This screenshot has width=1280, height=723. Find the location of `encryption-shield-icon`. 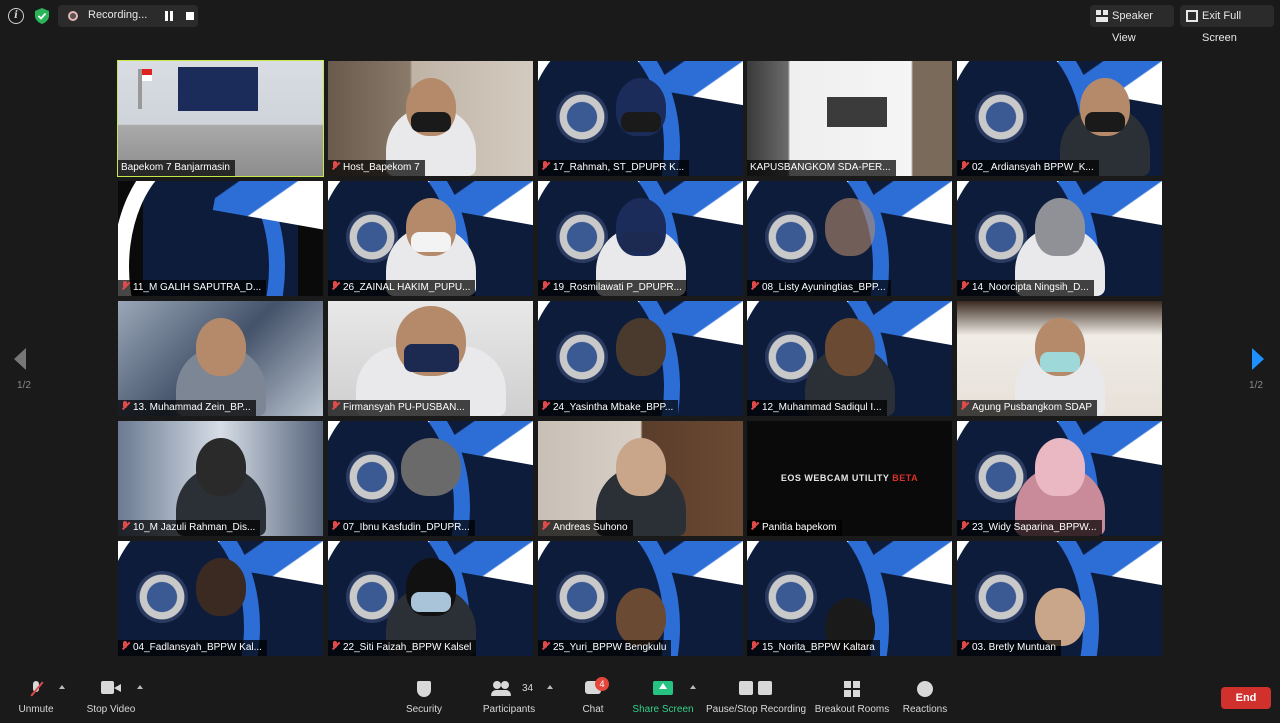

encryption-shield-icon is located at coordinates (42, 16).